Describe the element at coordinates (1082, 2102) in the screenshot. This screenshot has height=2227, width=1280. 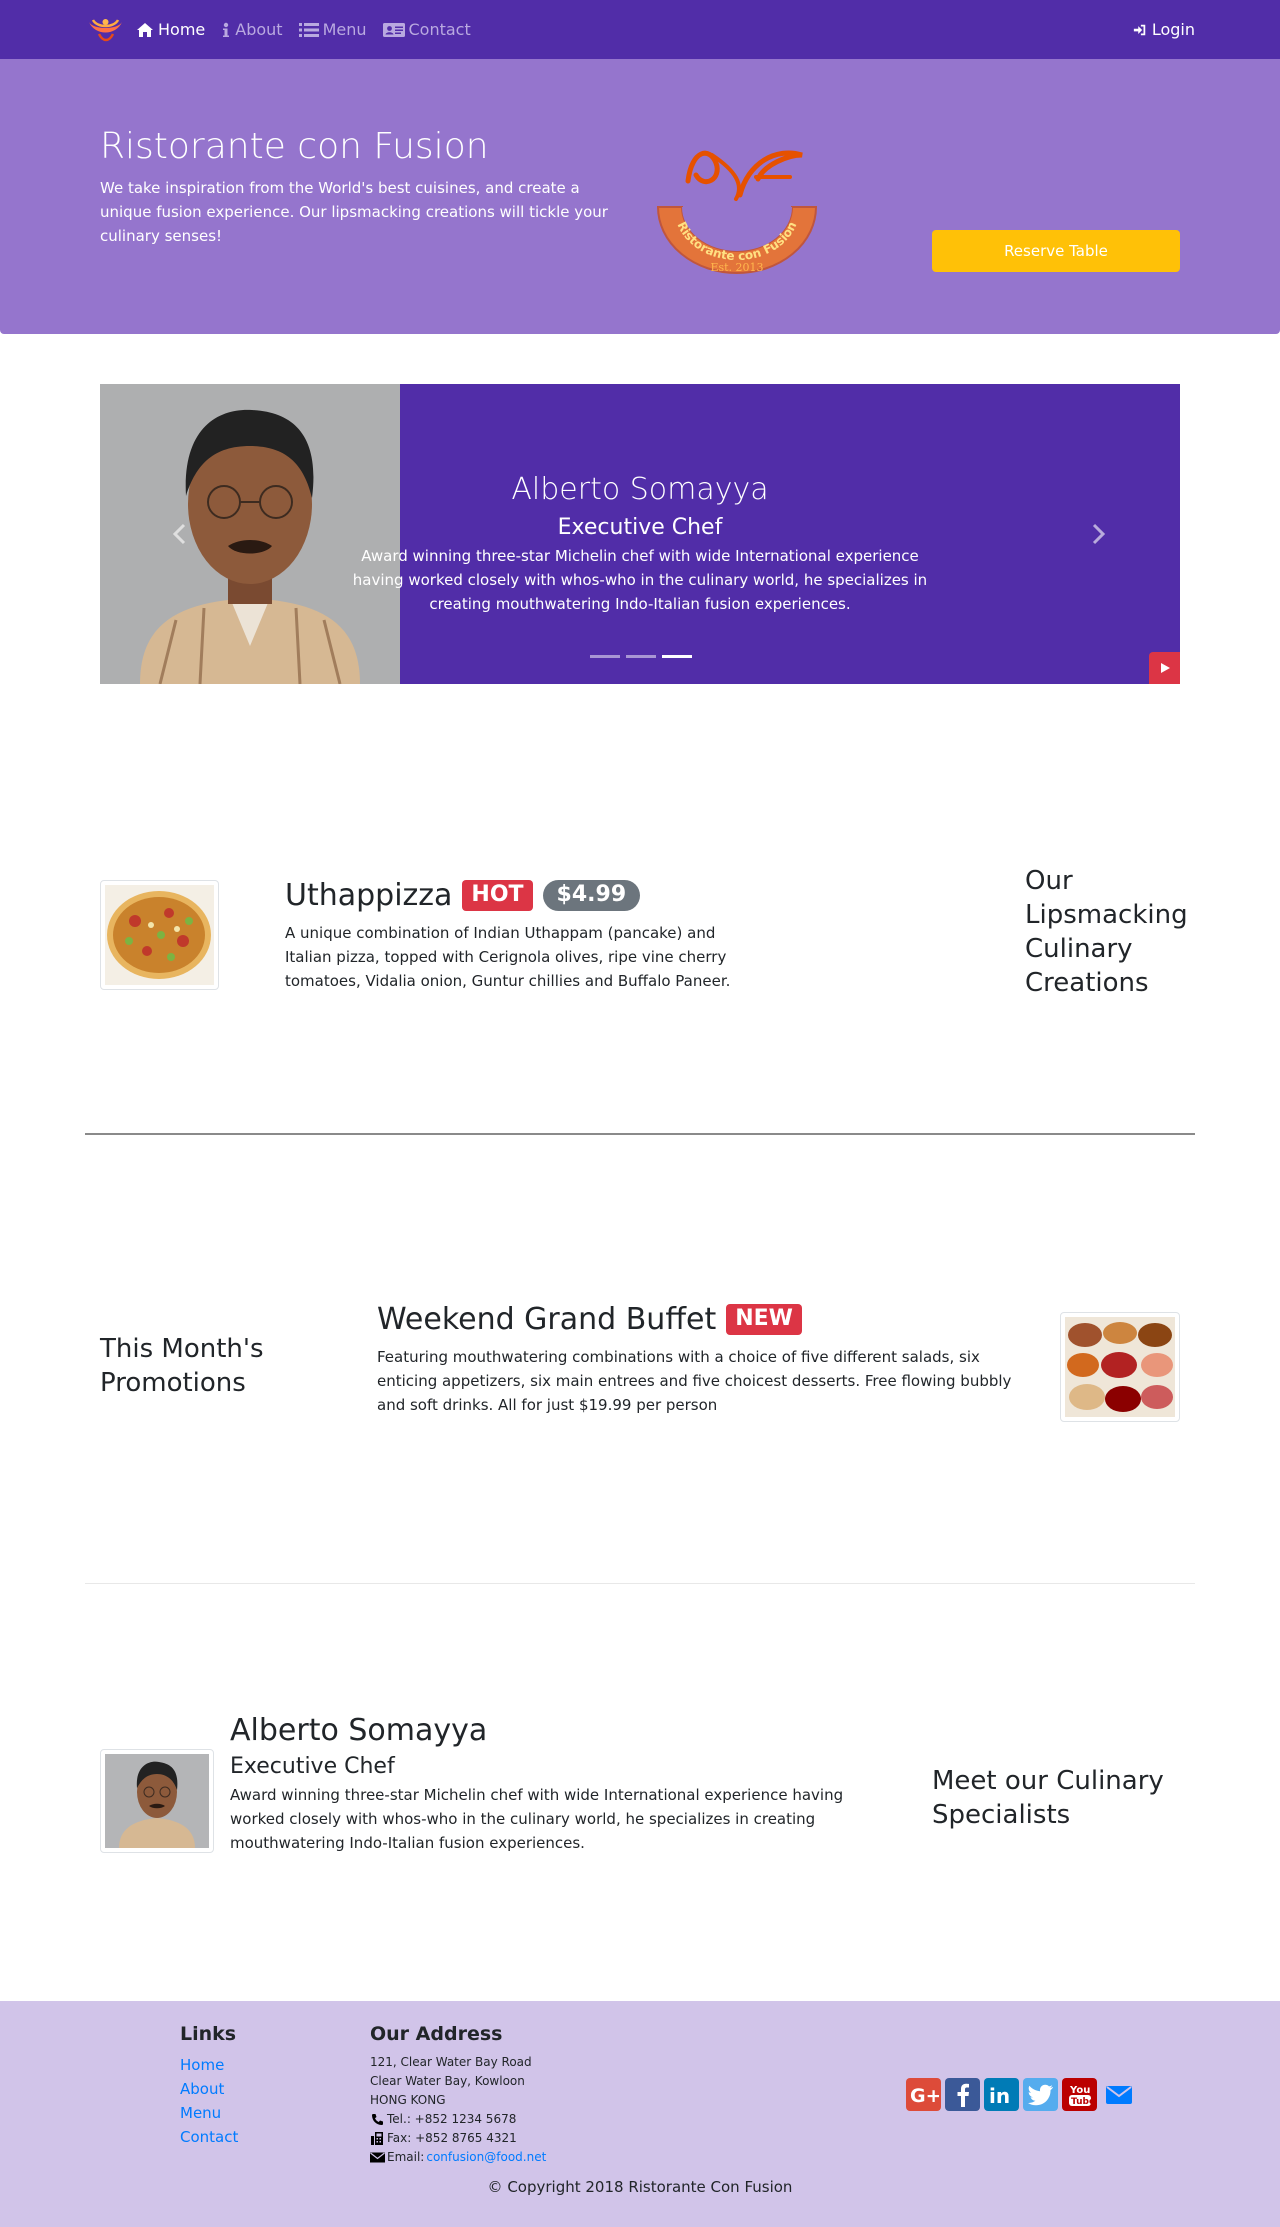
I see `svg-text: Tube` at that location.